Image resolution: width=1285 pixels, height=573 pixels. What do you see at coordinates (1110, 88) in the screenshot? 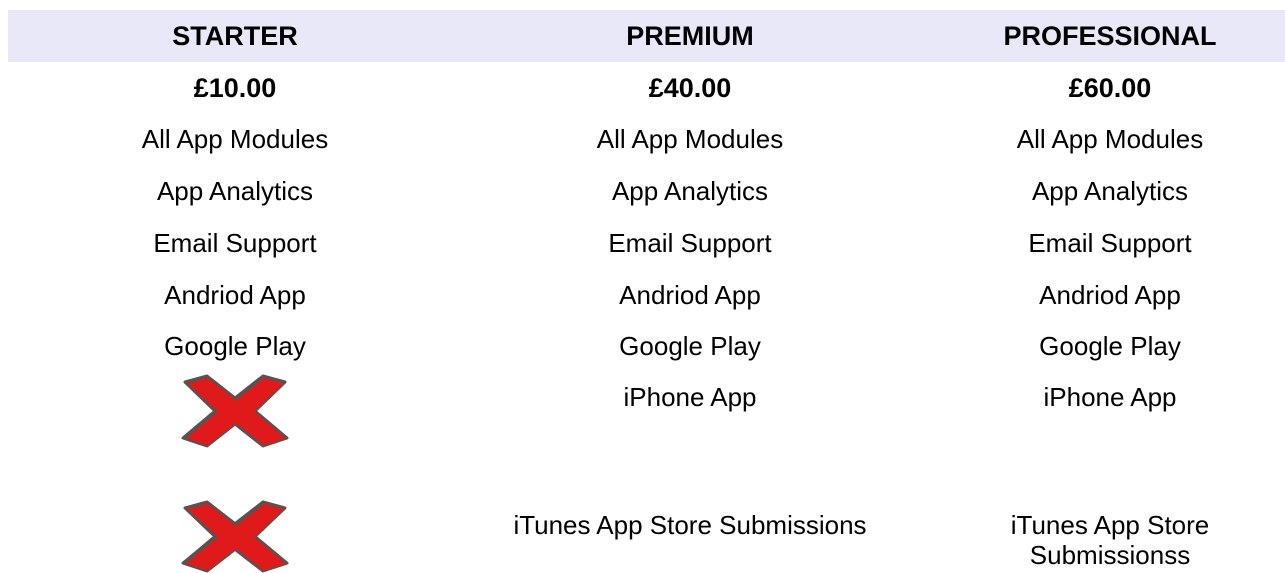
I see `plan-price: £60.00` at bounding box center [1110, 88].